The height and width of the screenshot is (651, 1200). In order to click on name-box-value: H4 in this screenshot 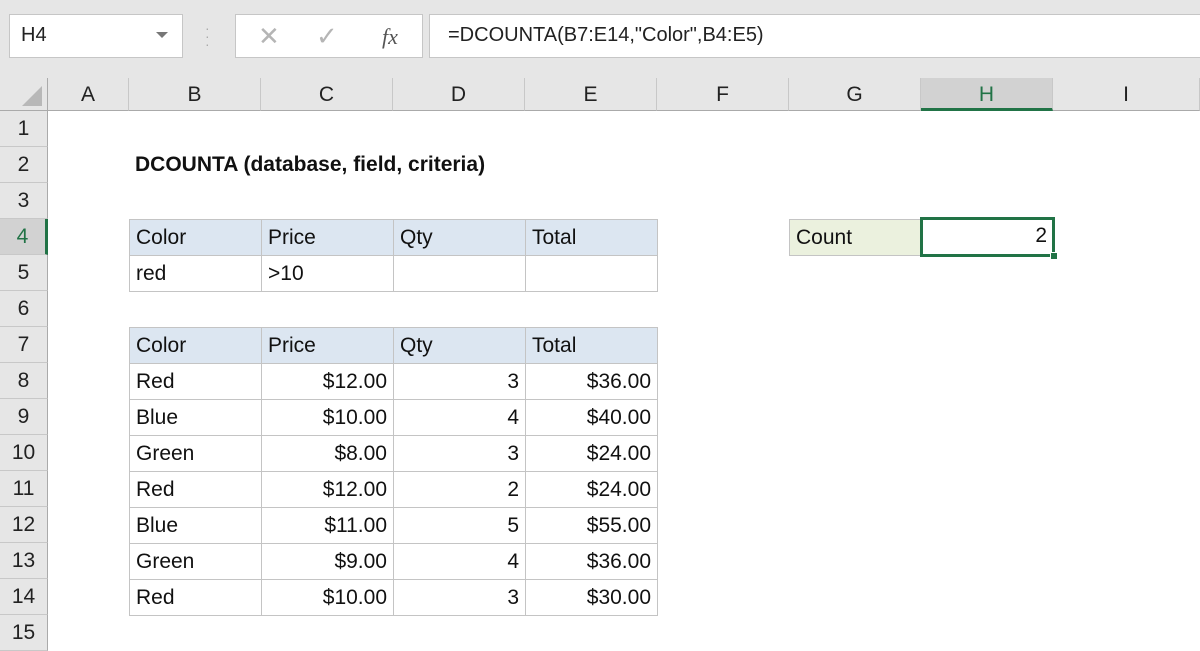, I will do `click(34, 35)`.